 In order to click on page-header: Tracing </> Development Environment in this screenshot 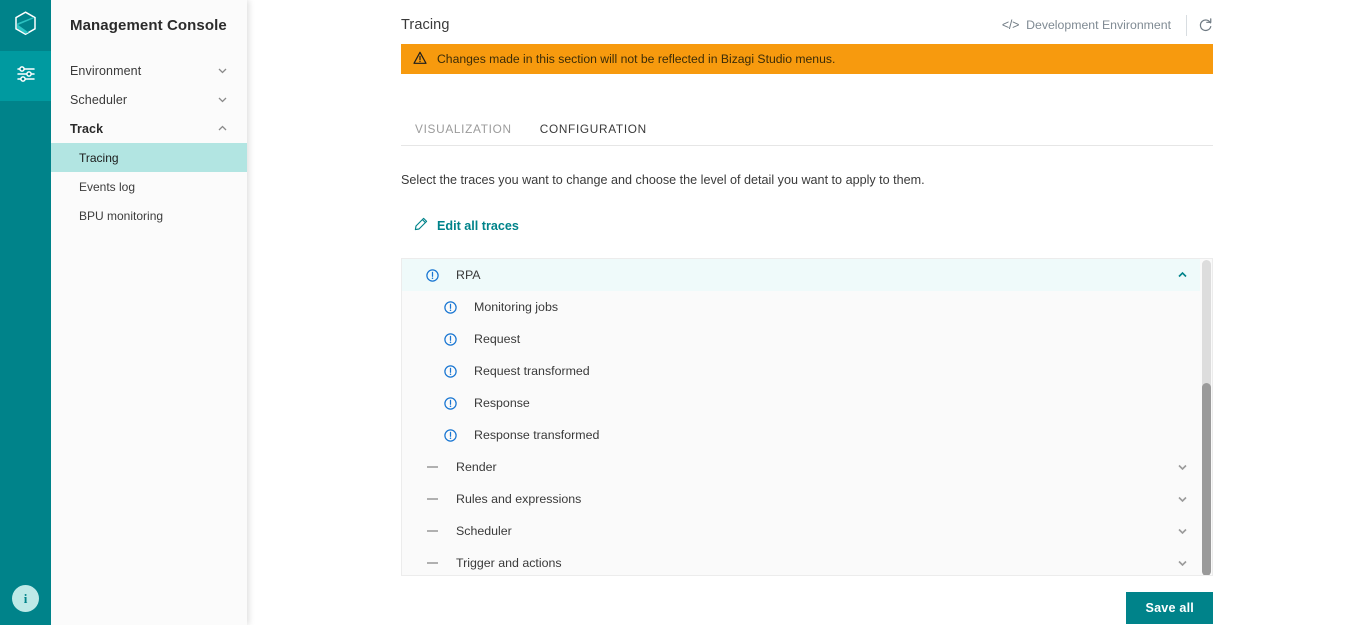, I will do `click(807, 22)`.